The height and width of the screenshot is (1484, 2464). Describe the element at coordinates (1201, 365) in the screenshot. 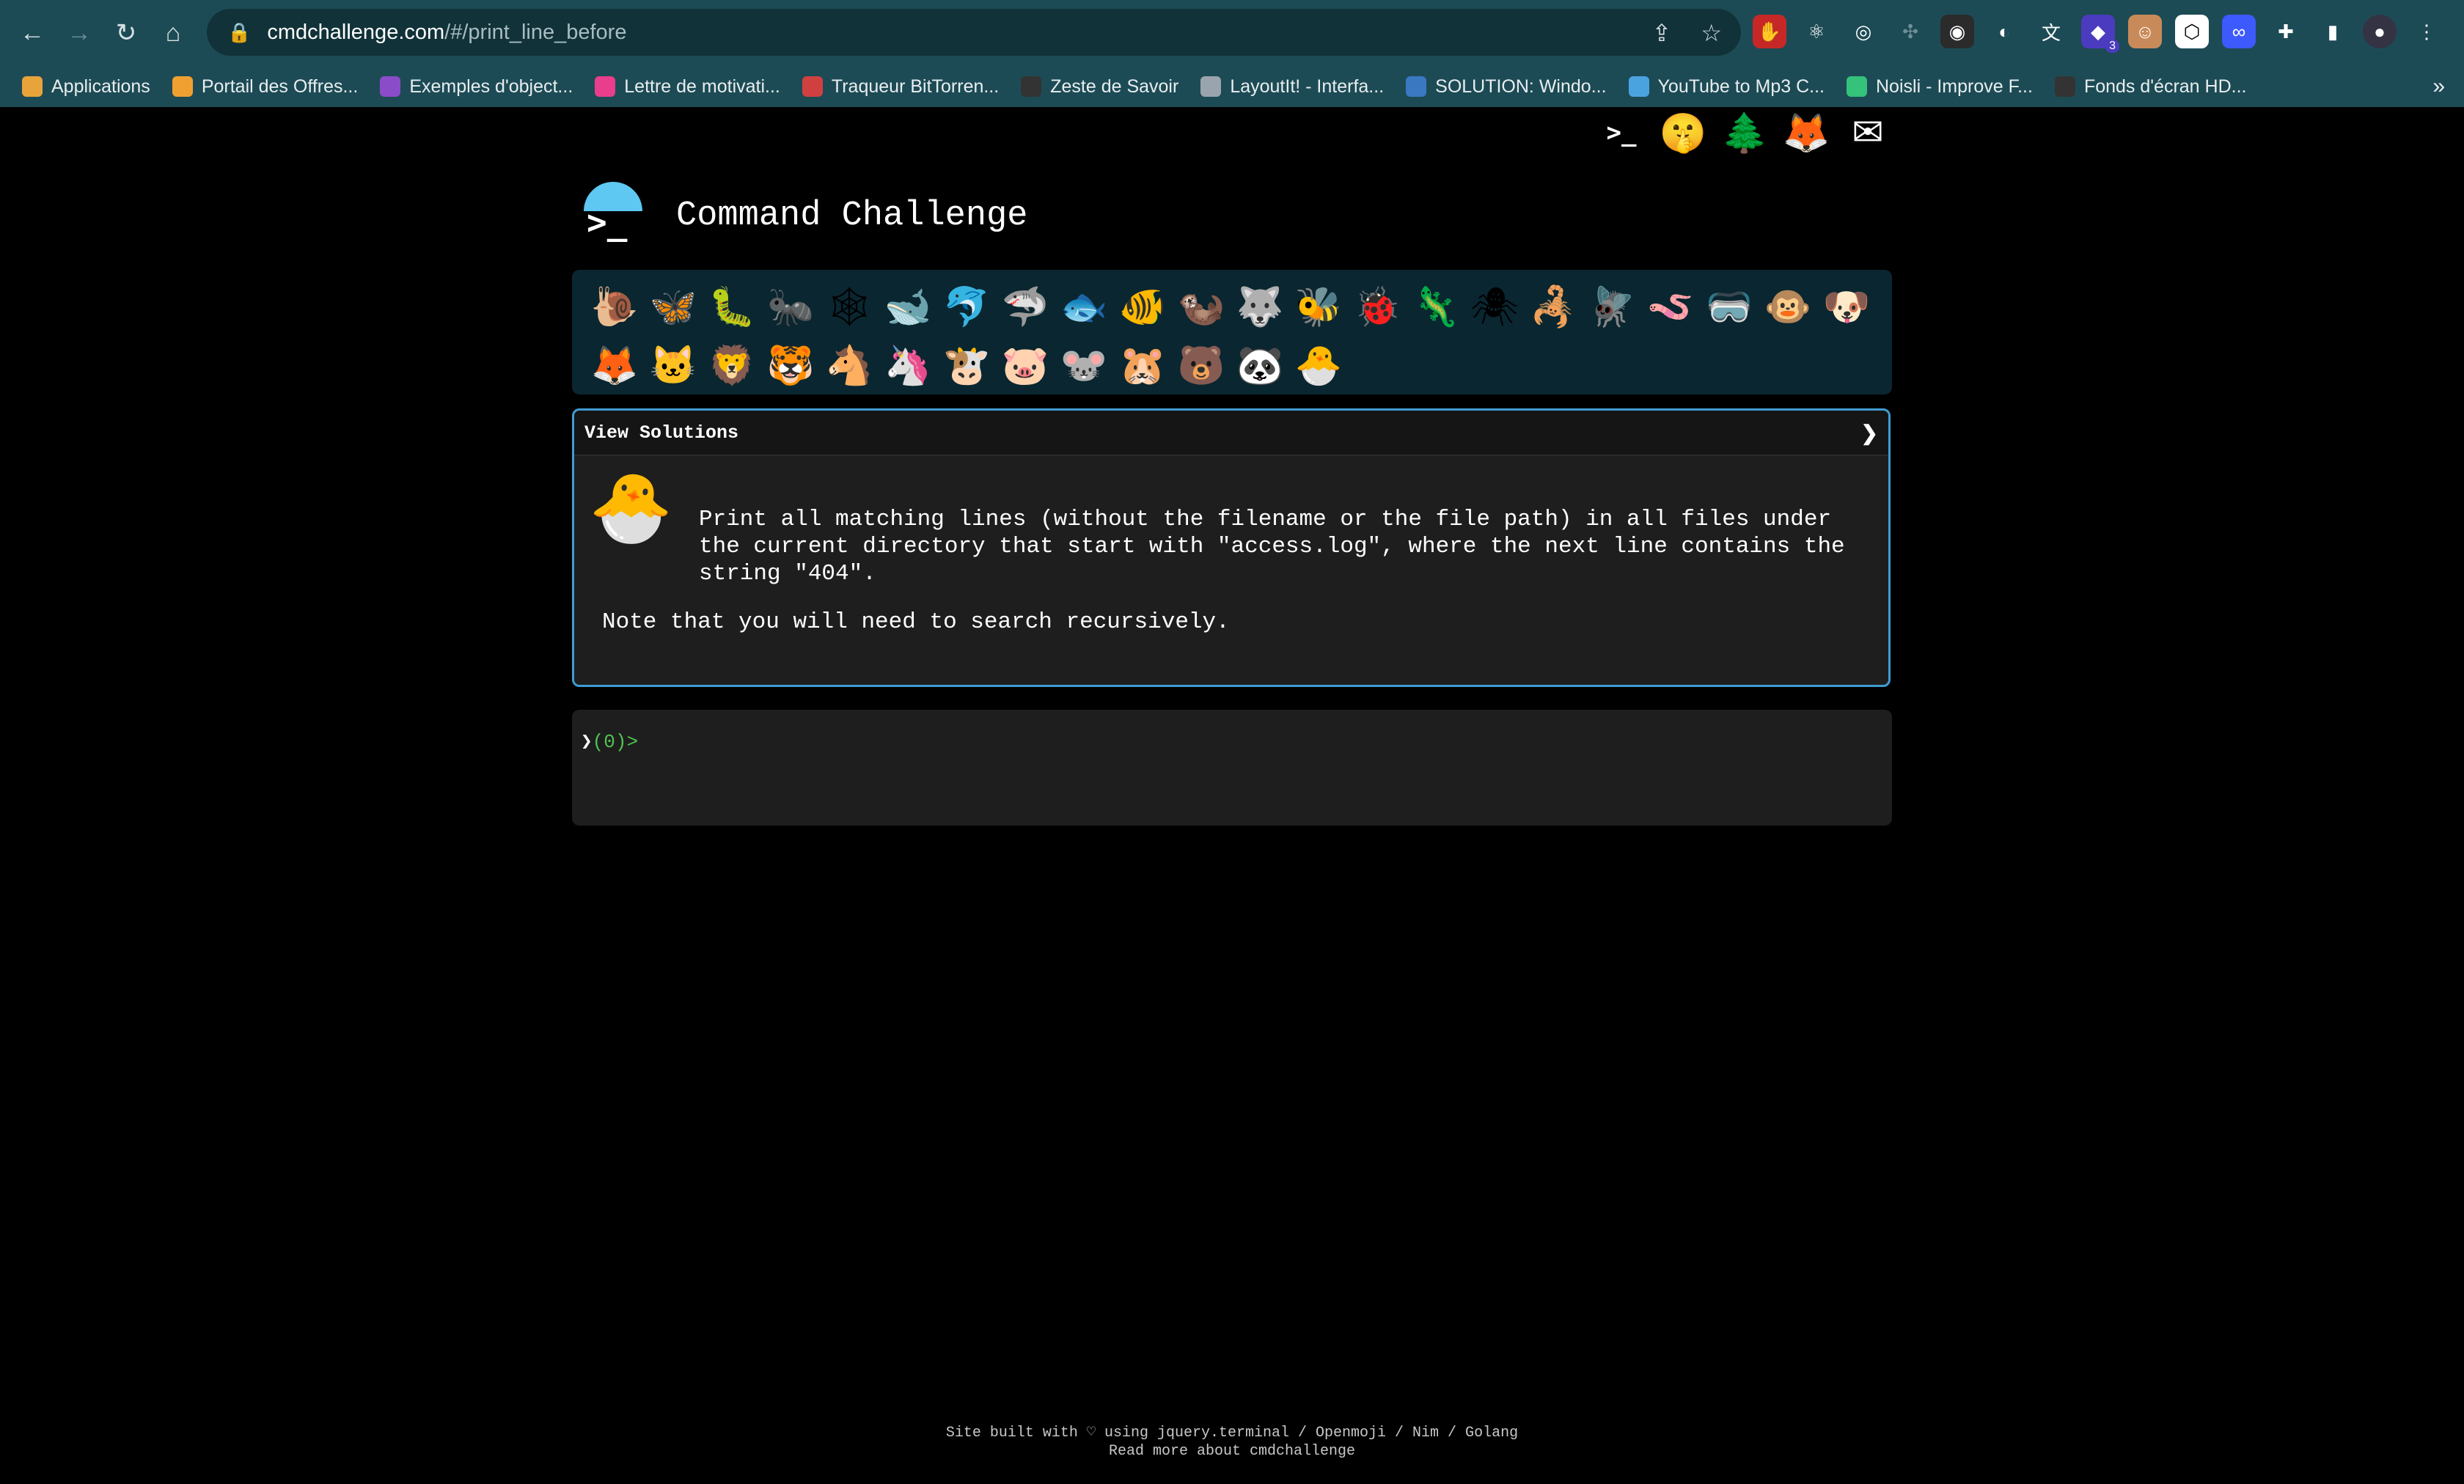

I see `level-bear-icon: 🐻` at that location.